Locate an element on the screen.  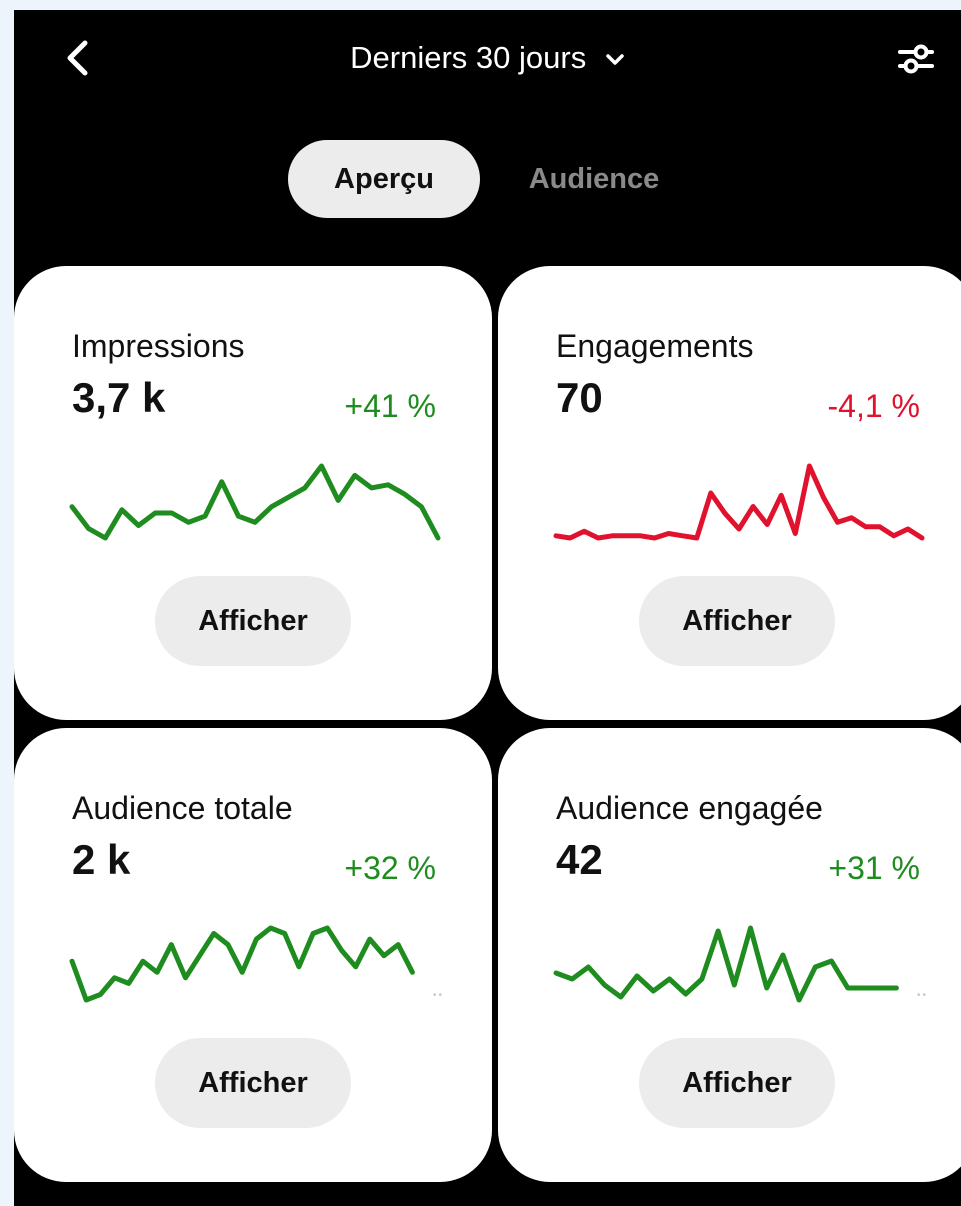
card-value: 2 k is located at coordinates (101, 859).